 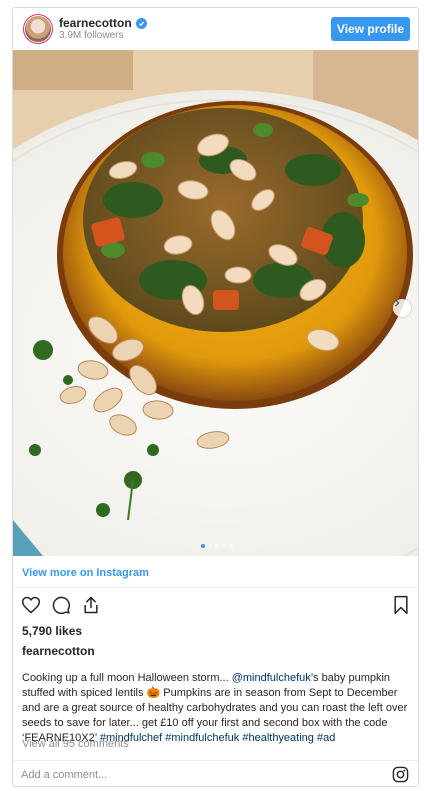 What do you see at coordinates (75, 744) in the screenshot?
I see `view-comments-link: View all 95 comments` at bounding box center [75, 744].